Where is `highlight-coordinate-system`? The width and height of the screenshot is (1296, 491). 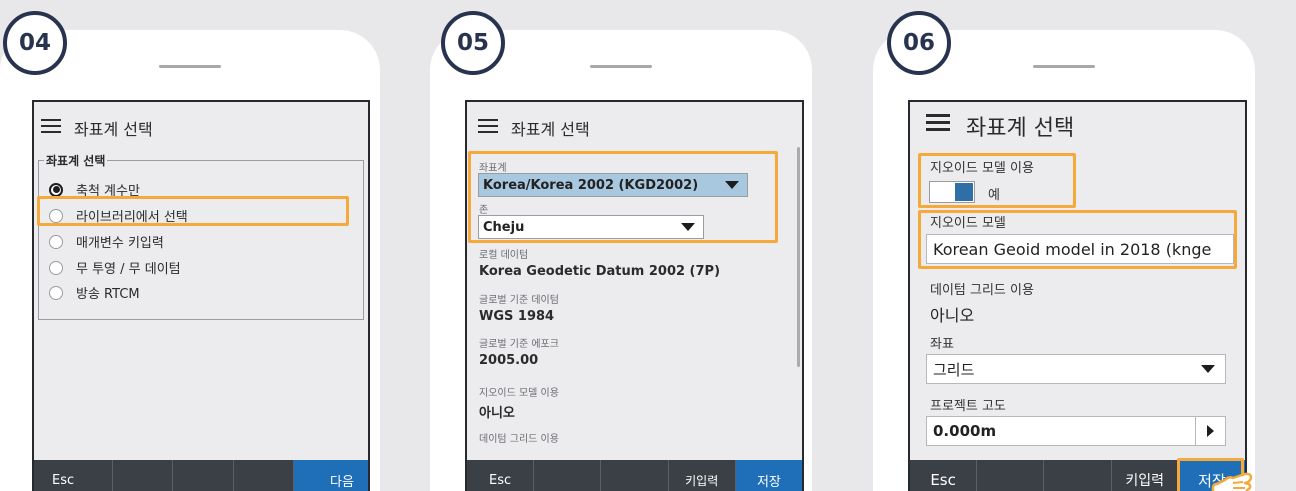
highlight-coordinate-system is located at coordinates (623, 197).